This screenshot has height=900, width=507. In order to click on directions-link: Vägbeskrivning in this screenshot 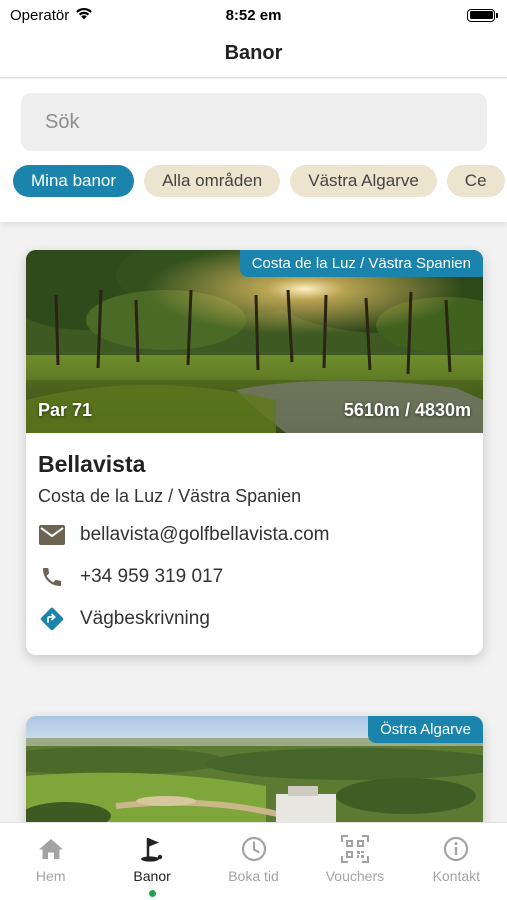, I will do `click(145, 619)`.